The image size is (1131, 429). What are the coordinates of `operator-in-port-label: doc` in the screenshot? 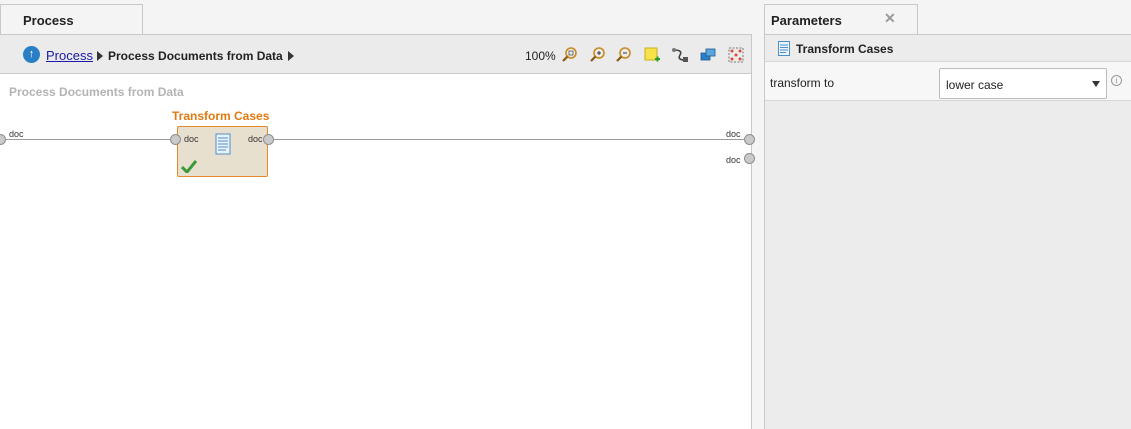 It's located at (191, 139).